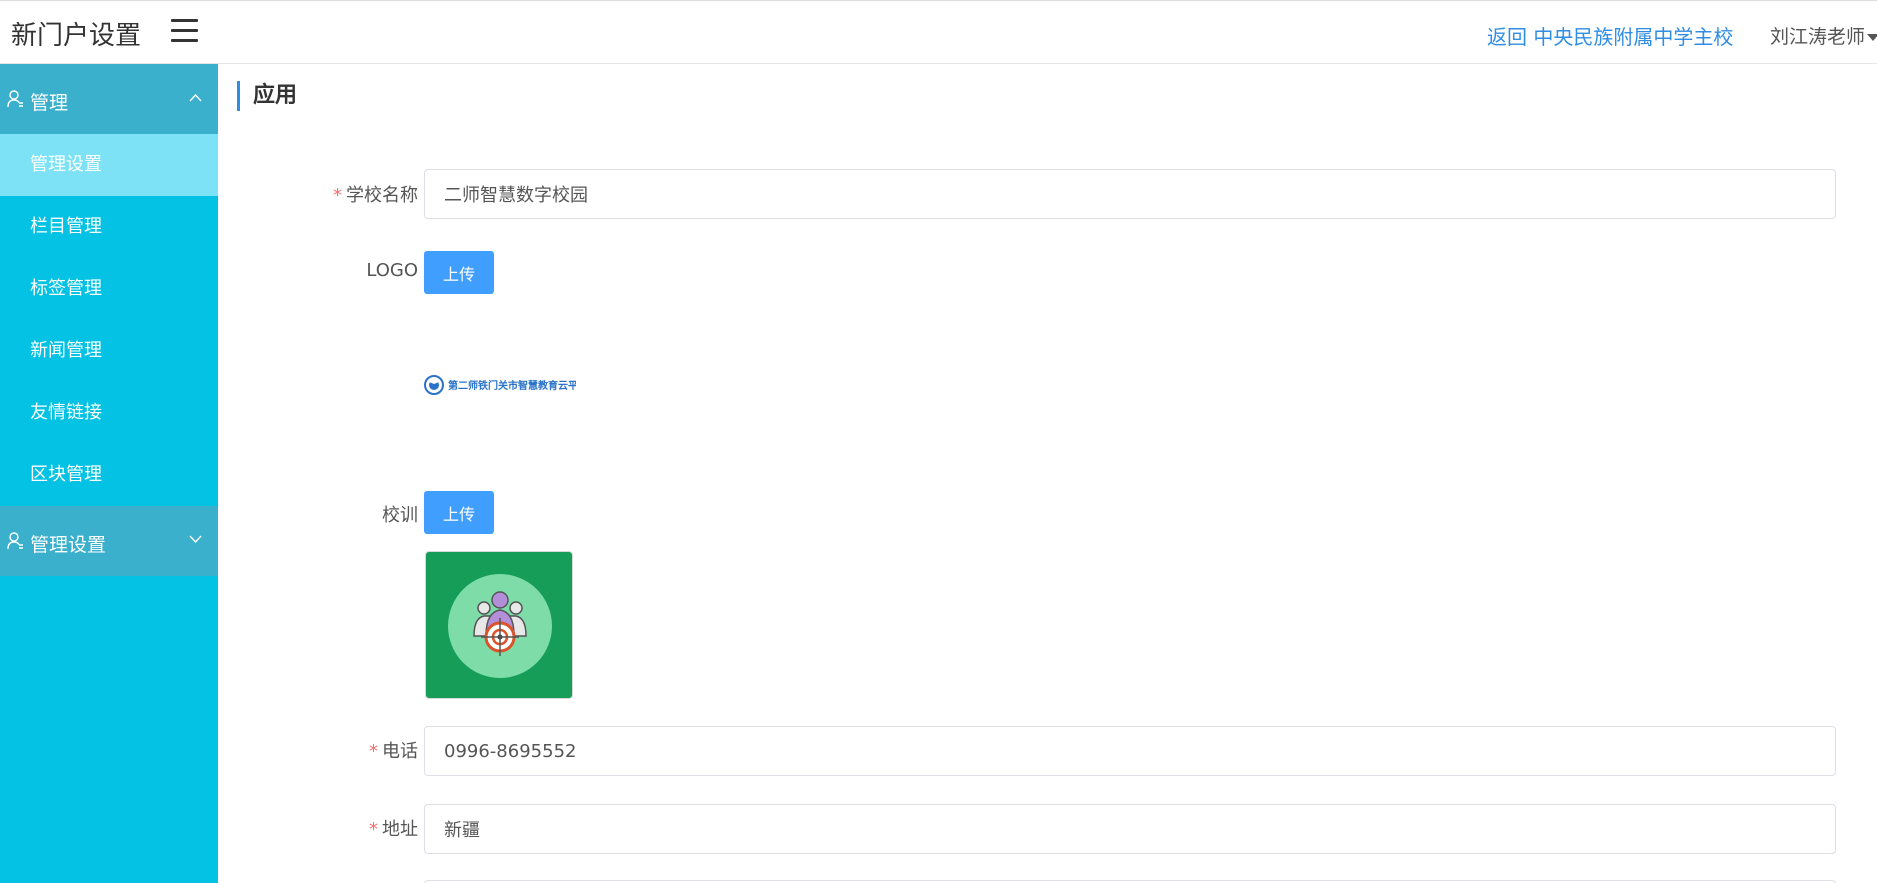 The width and height of the screenshot is (1877, 883). What do you see at coordinates (195, 97) in the screenshot?
I see `chevron-up-icon` at bounding box center [195, 97].